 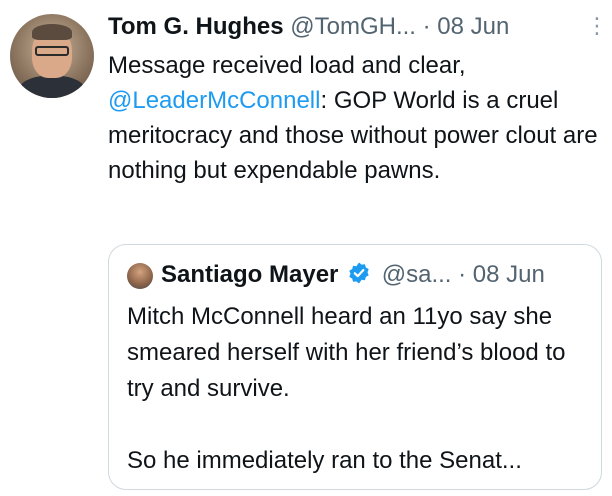 What do you see at coordinates (52, 56) in the screenshot?
I see `avatar` at bounding box center [52, 56].